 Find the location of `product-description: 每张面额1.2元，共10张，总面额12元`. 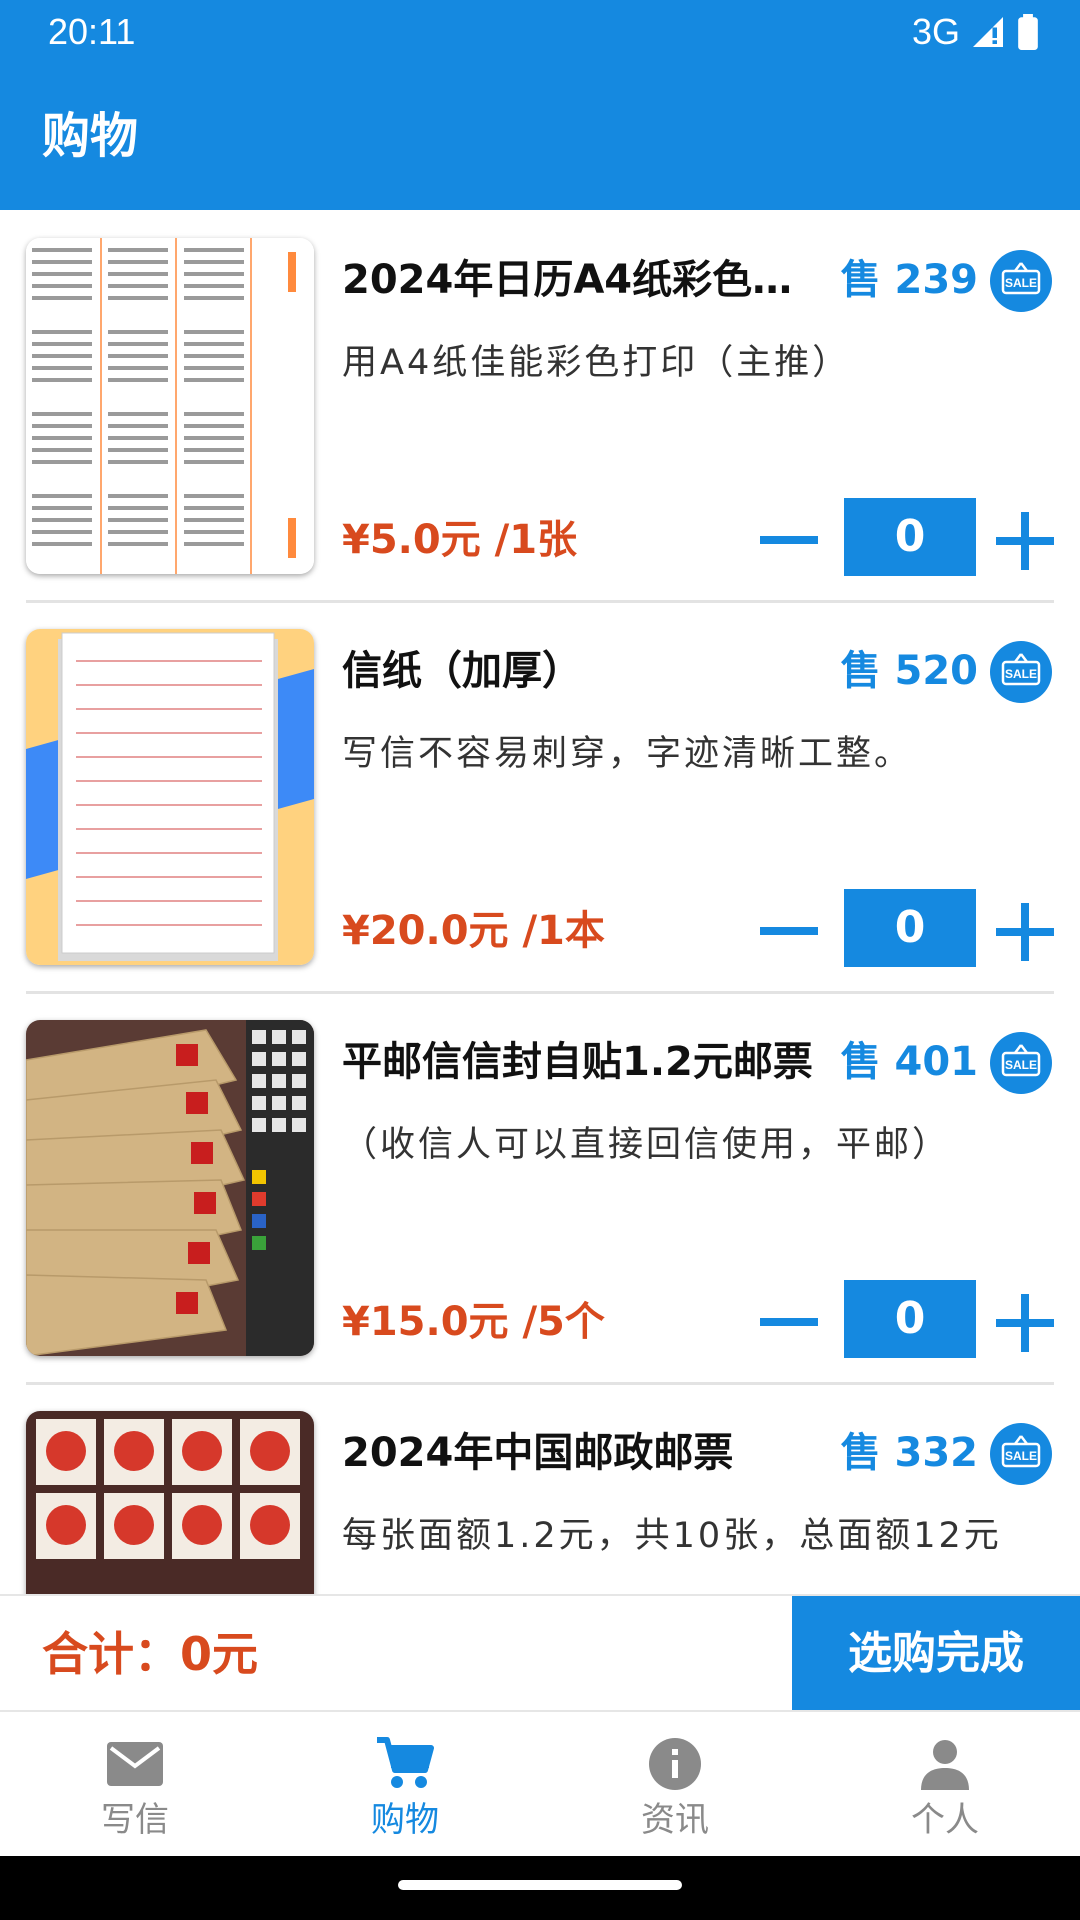

product-description: 每张面额1.2元，共10张，总面额12元 is located at coordinates (672, 1536).